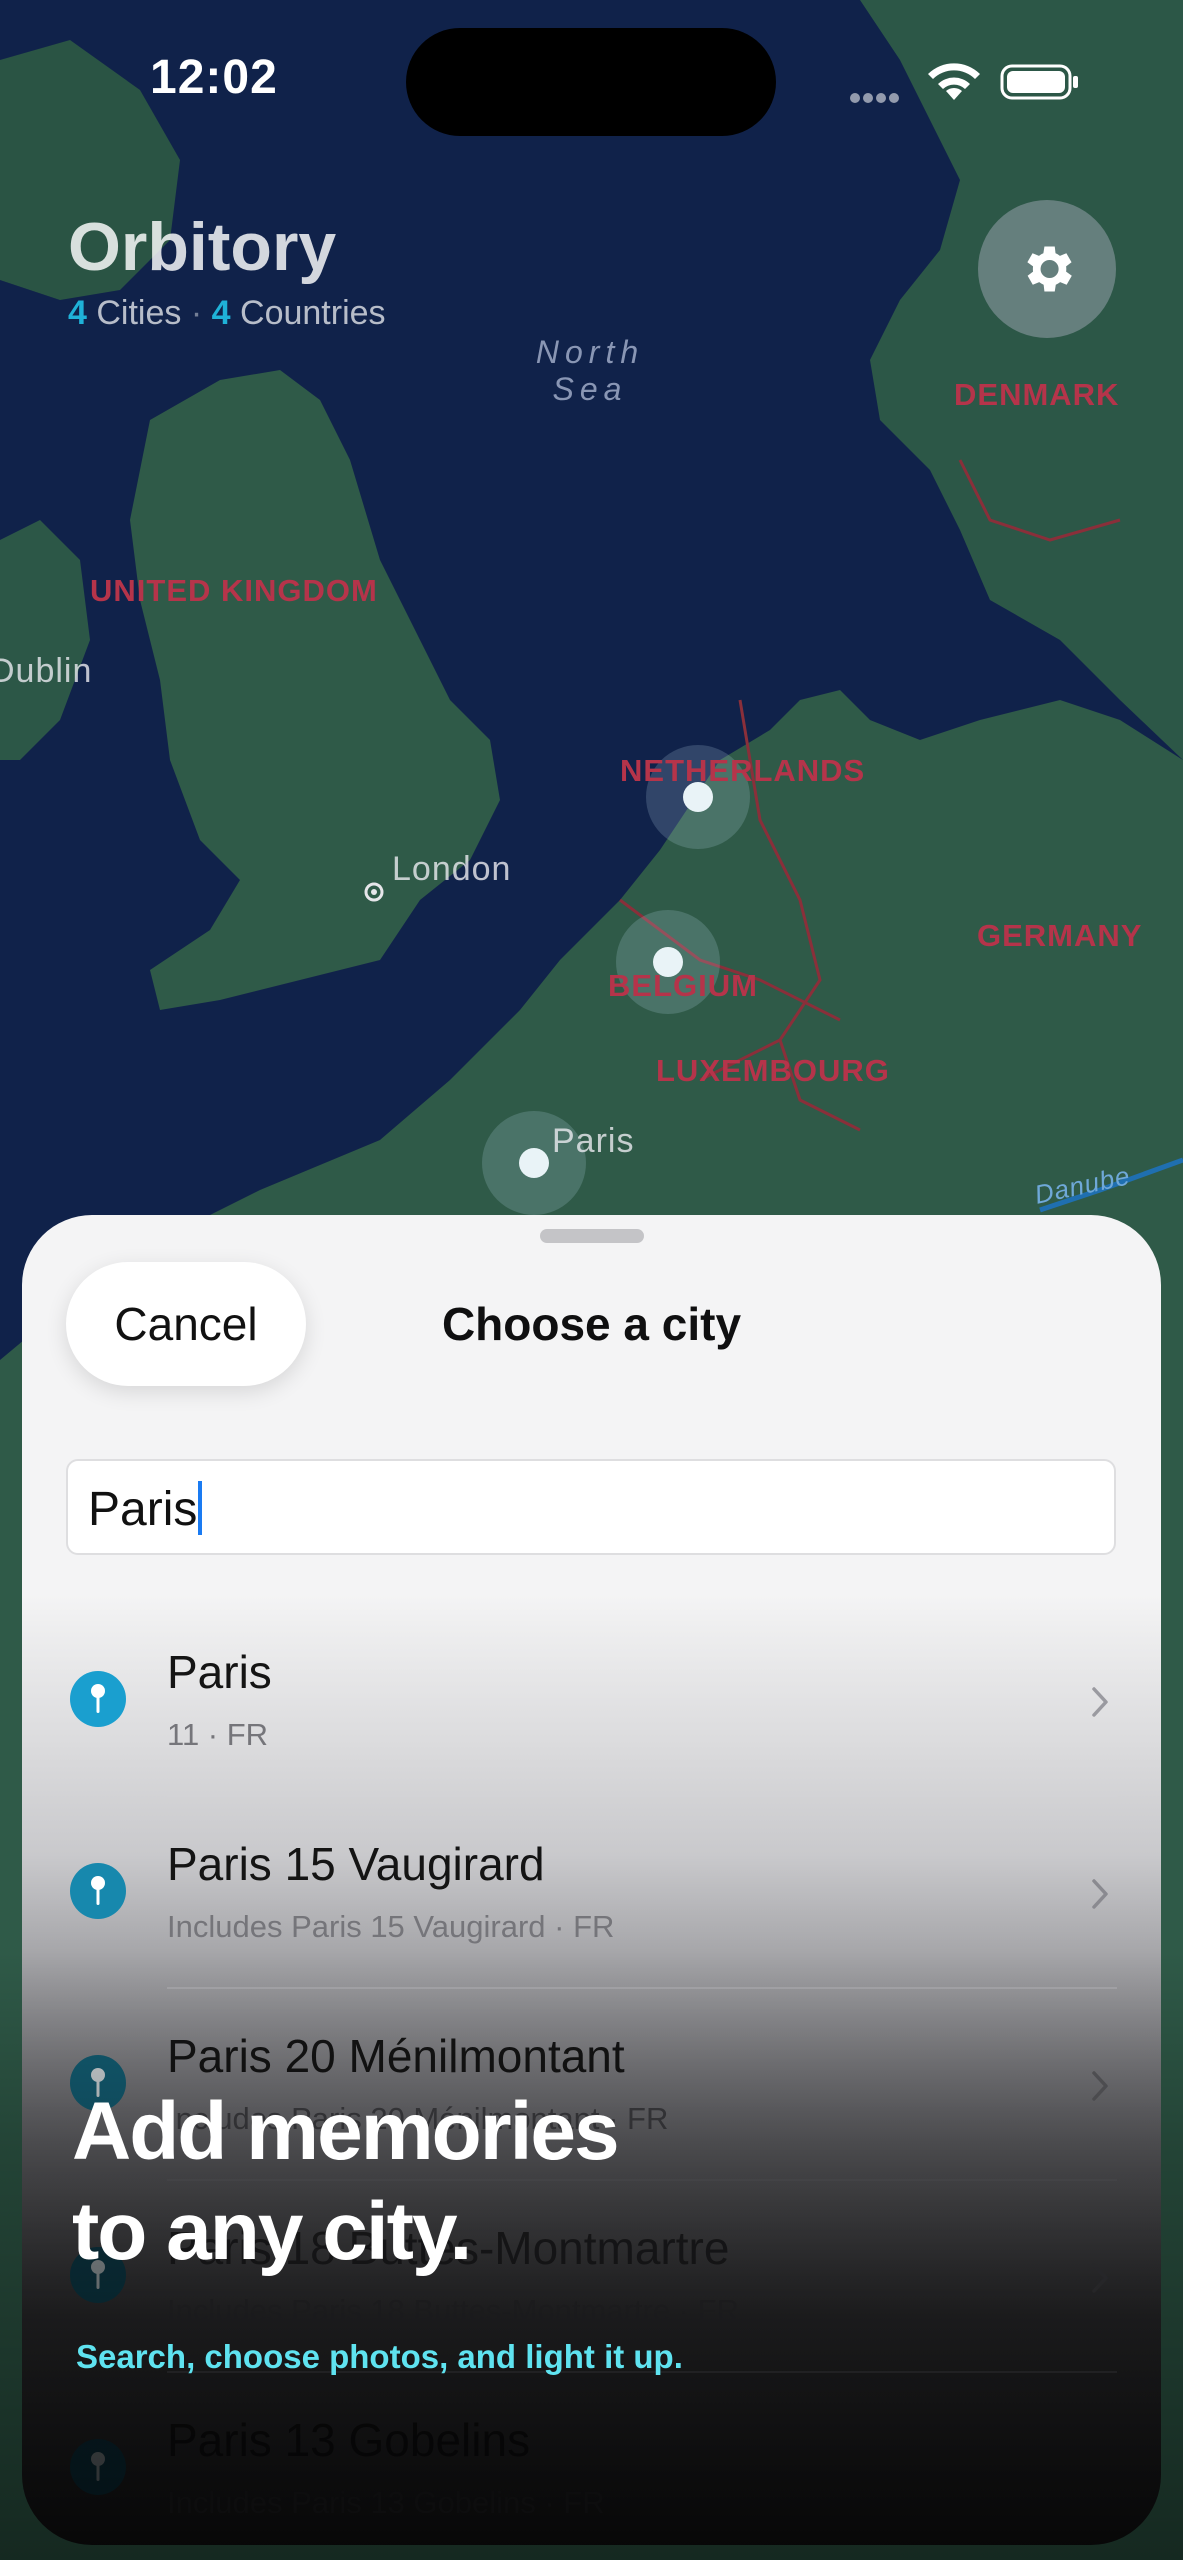 The image size is (1183, 2560). Describe the element at coordinates (391, 1926) in the screenshot. I see `result-subtitle: Includes Paris 15 Vaugirard · FR` at that location.